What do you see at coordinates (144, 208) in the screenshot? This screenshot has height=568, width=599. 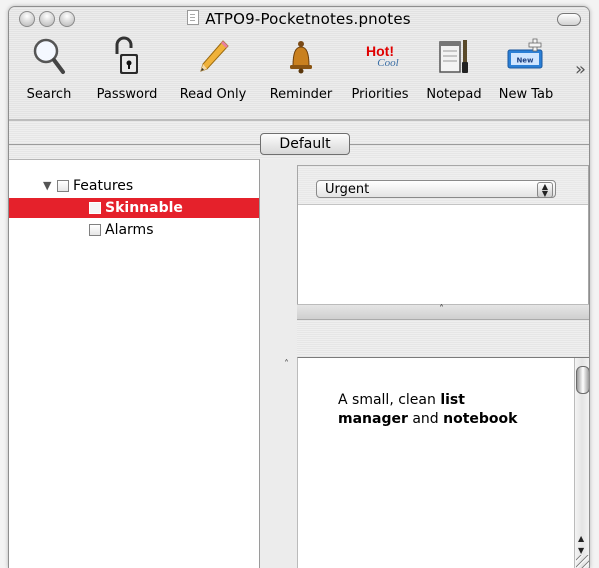 I see `outline-item-label: Skinnable` at bounding box center [144, 208].